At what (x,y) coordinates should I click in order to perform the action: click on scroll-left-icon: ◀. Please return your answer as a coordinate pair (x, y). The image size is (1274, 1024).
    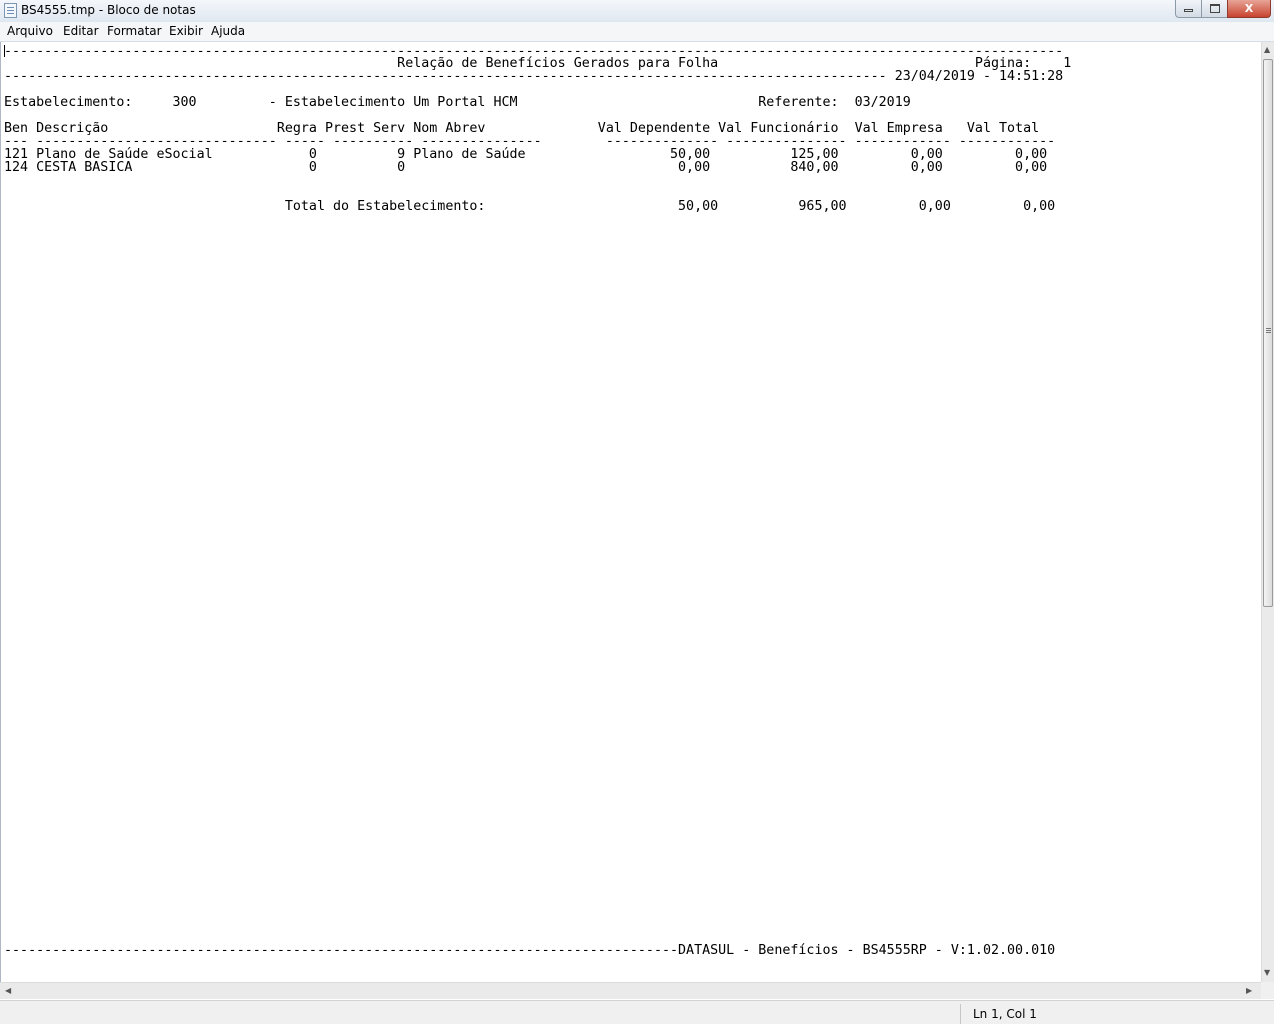
    Looking at the image, I should click on (8, 990).